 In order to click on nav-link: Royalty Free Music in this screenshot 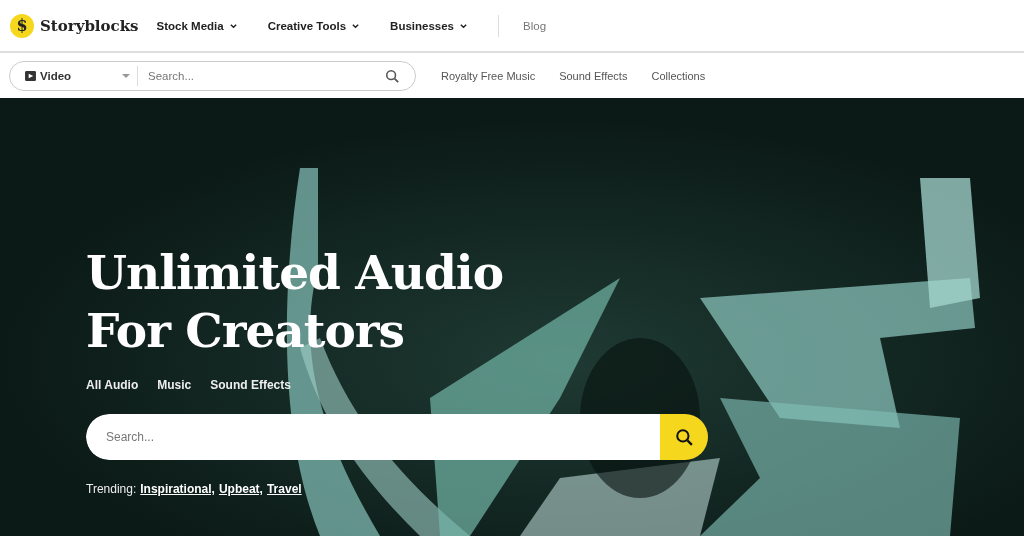, I will do `click(488, 75)`.